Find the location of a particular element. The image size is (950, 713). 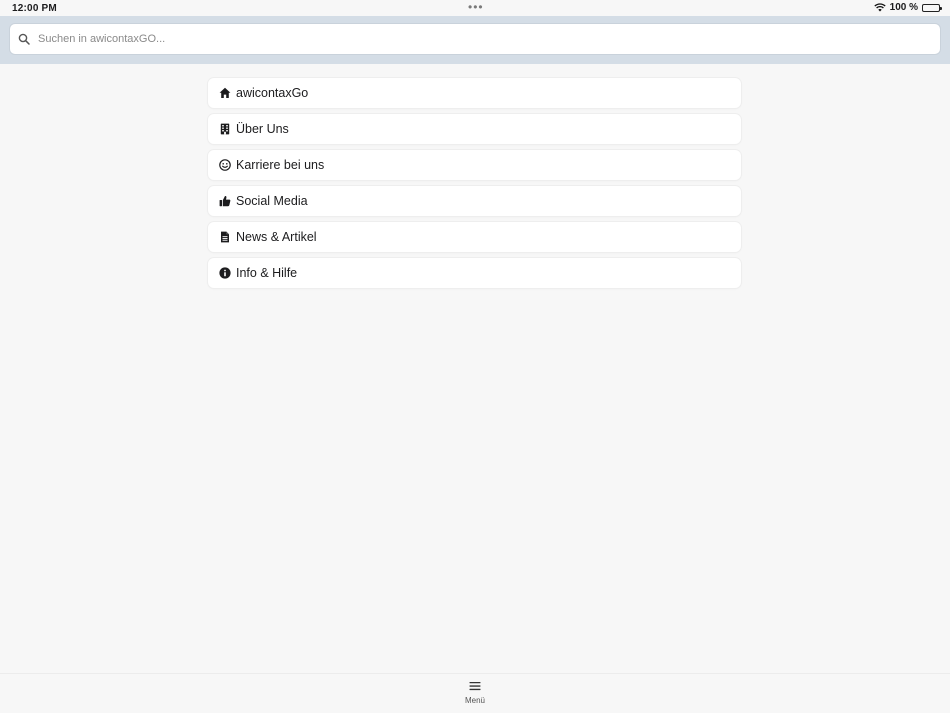

tab-menu: Menü is located at coordinates (475, 695).